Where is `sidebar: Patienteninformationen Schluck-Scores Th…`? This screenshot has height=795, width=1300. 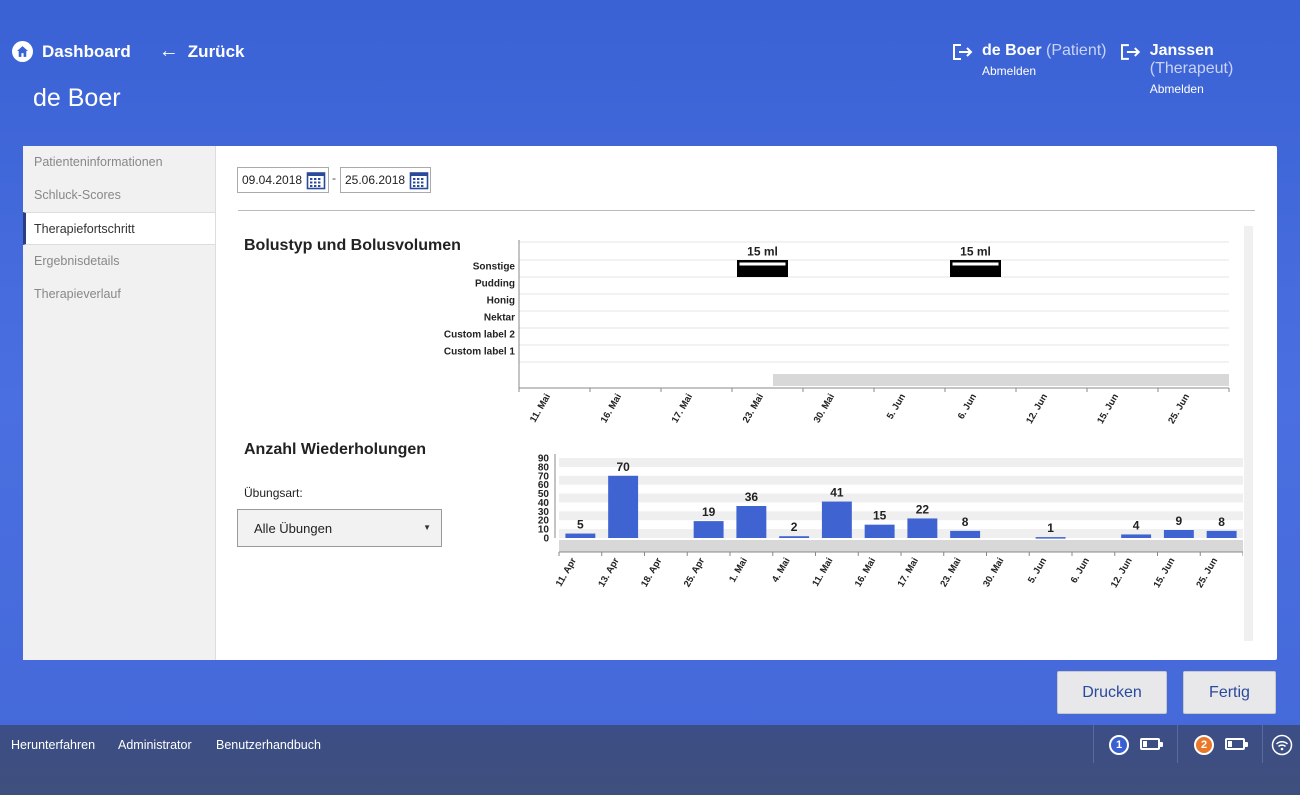 sidebar: Patienteninformationen Schluck-Scores Th… is located at coordinates (119, 403).